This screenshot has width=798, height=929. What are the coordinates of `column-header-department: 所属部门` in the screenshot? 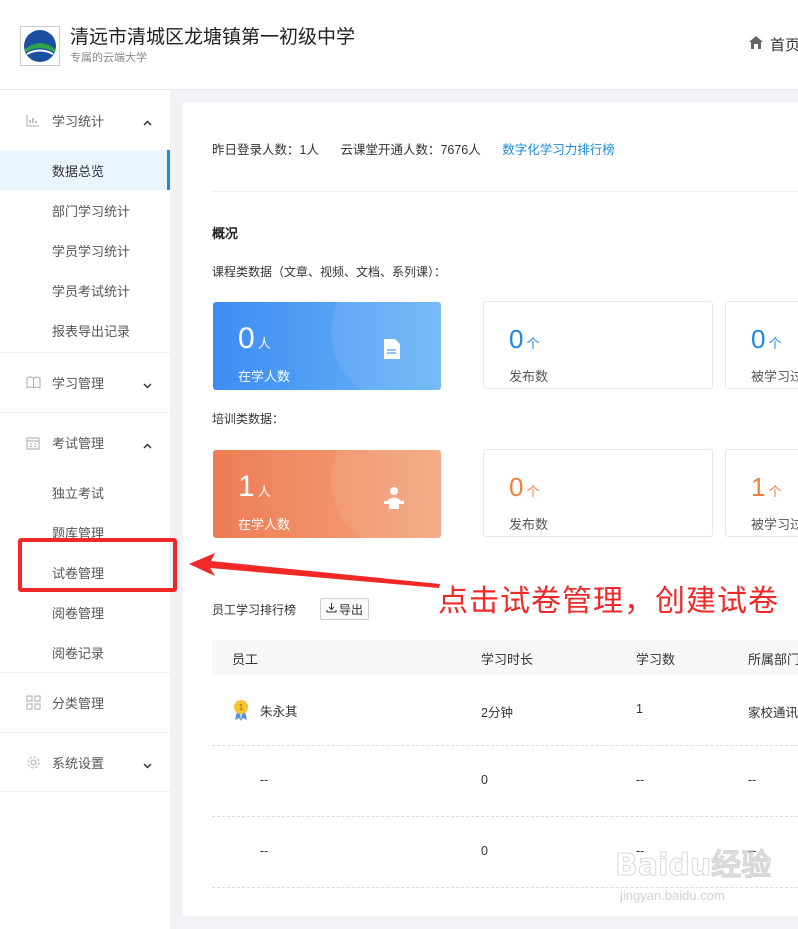 It's located at (773, 658).